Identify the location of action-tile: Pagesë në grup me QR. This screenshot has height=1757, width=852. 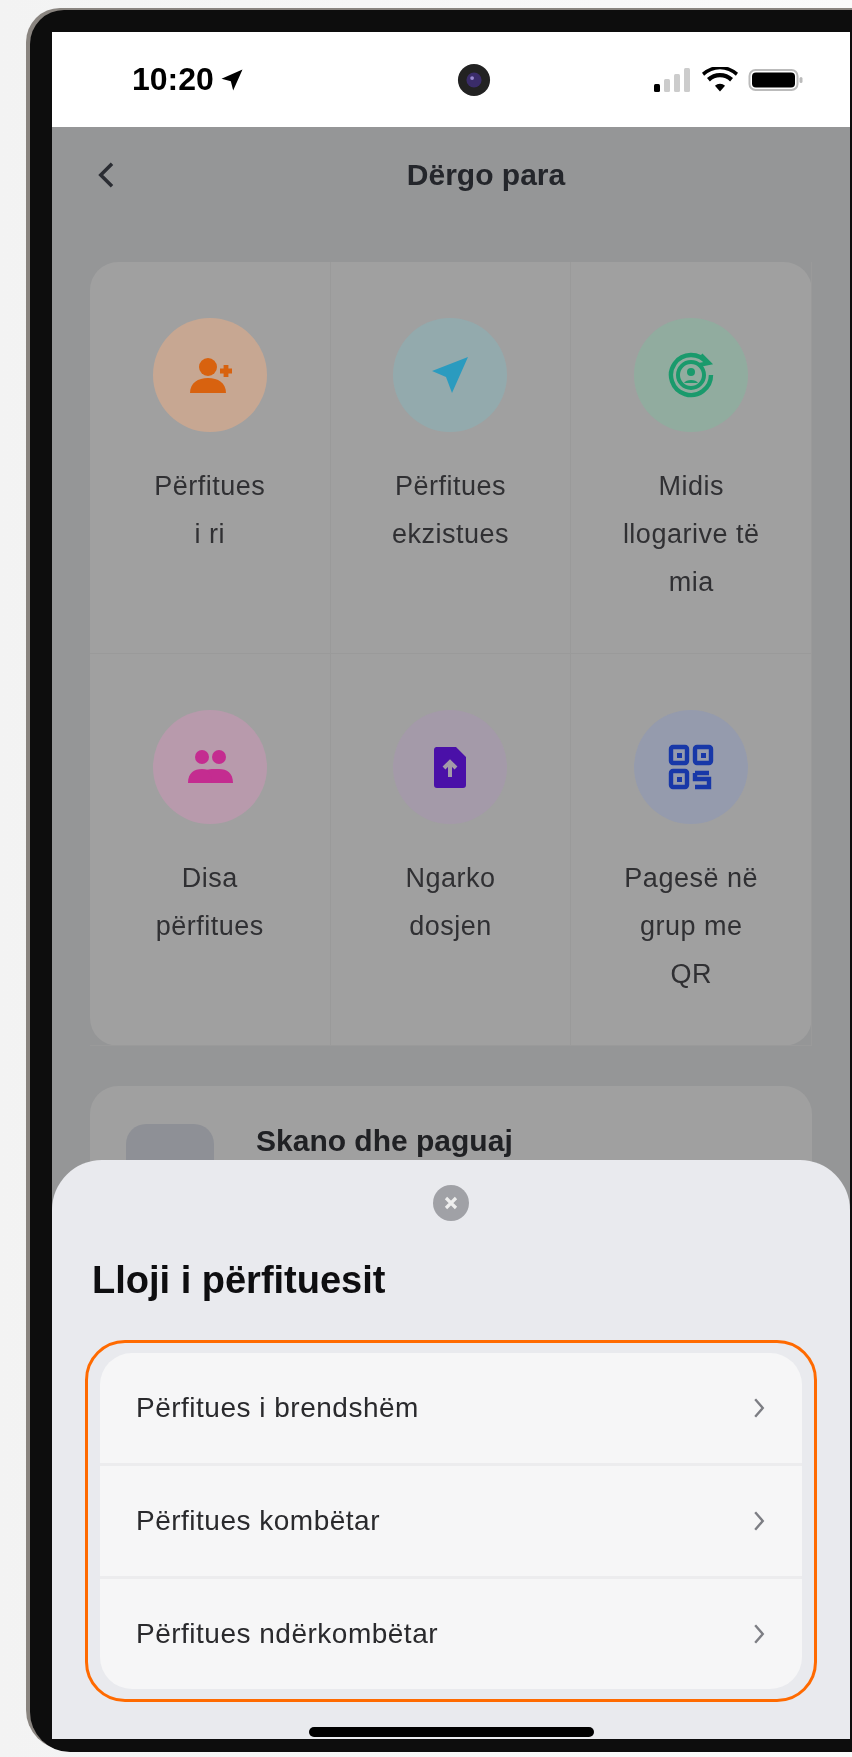
(691, 850).